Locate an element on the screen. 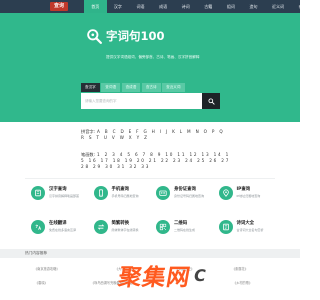  search-icon is located at coordinates (211, 101).